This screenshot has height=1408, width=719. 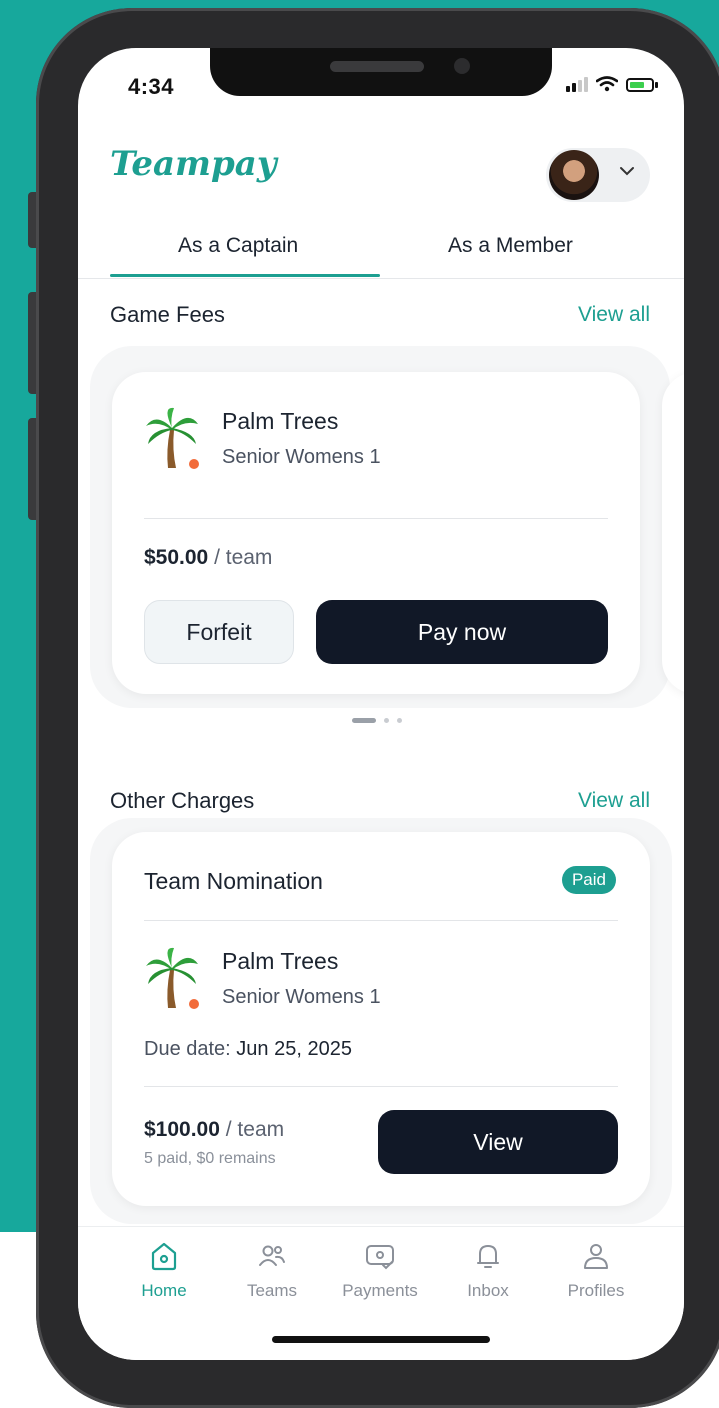 What do you see at coordinates (488, 1256) in the screenshot?
I see `bell-icon` at bounding box center [488, 1256].